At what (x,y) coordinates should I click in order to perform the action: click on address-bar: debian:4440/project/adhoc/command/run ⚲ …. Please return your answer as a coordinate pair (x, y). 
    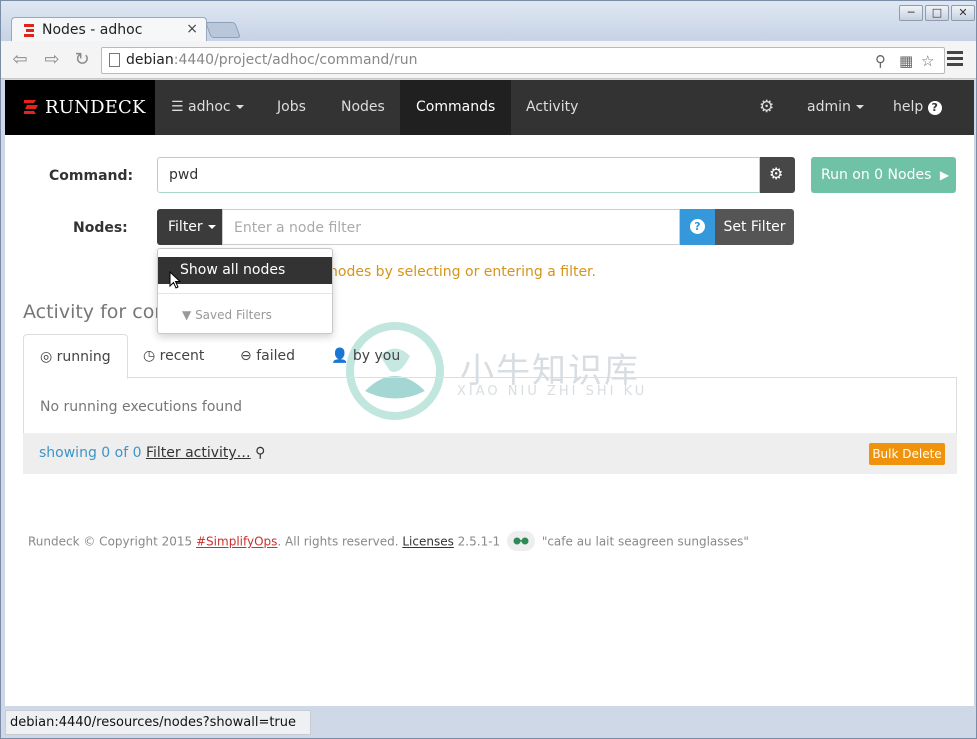
    Looking at the image, I should click on (523, 60).